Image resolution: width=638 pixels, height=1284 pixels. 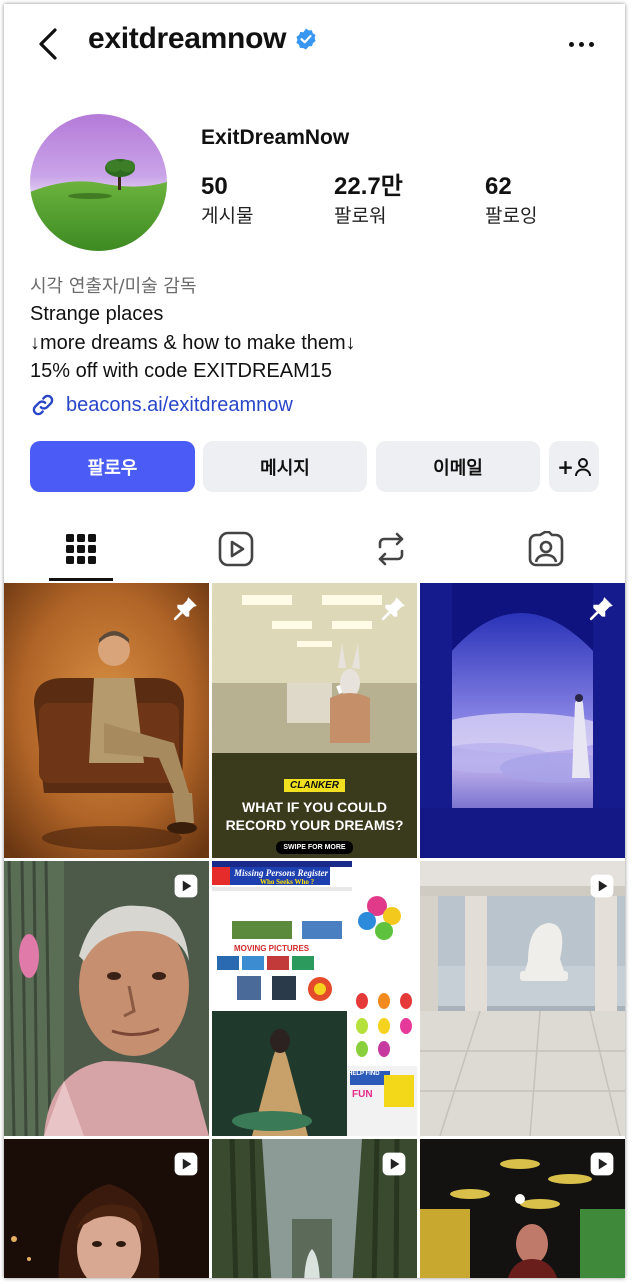 I want to click on collage-title: Missing Persons Register, so click(x=281, y=873).